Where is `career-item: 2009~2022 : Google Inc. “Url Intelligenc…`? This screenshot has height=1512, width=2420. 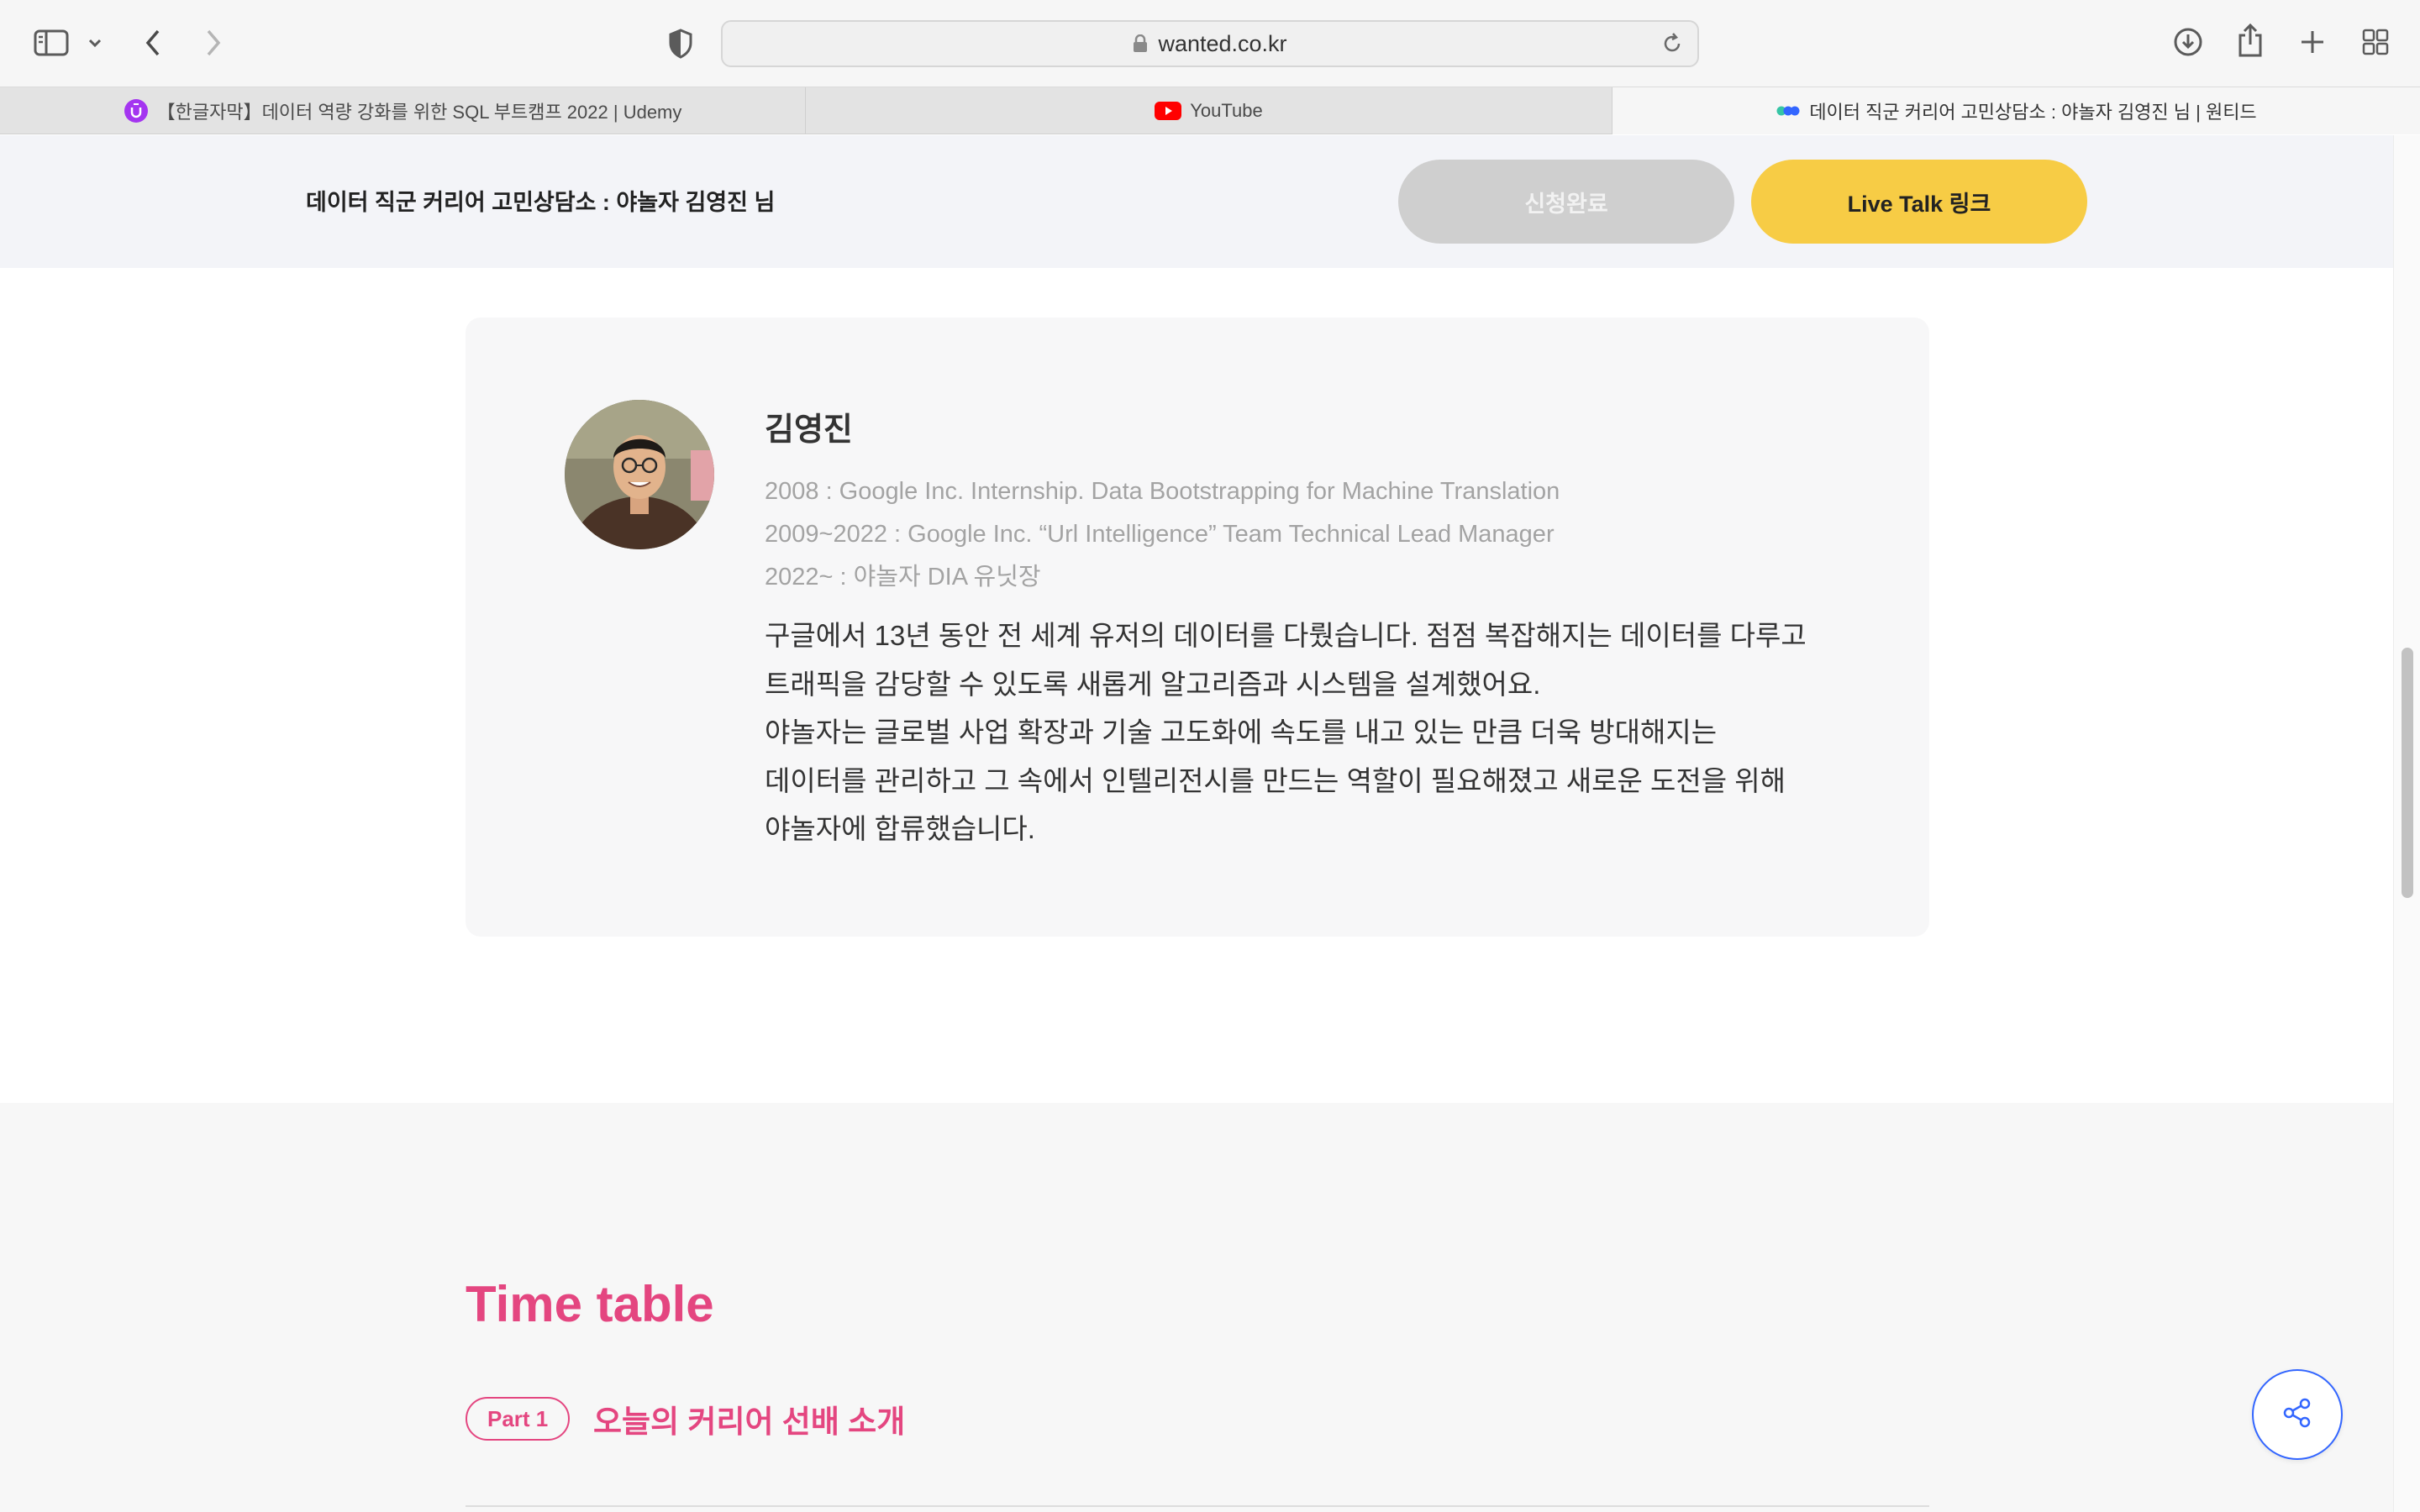 career-item: 2009~2022 : Google Inc. “Url Intelligenc… is located at coordinates (1160, 534).